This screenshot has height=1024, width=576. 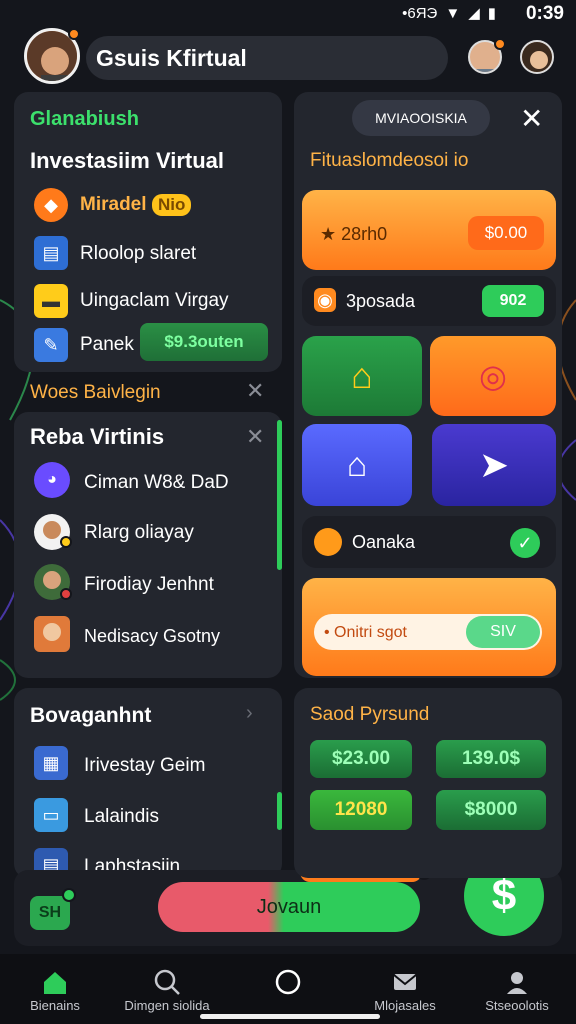 What do you see at coordinates (51, 301) in the screenshot?
I see `wallet-icon: ▬` at bounding box center [51, 301].